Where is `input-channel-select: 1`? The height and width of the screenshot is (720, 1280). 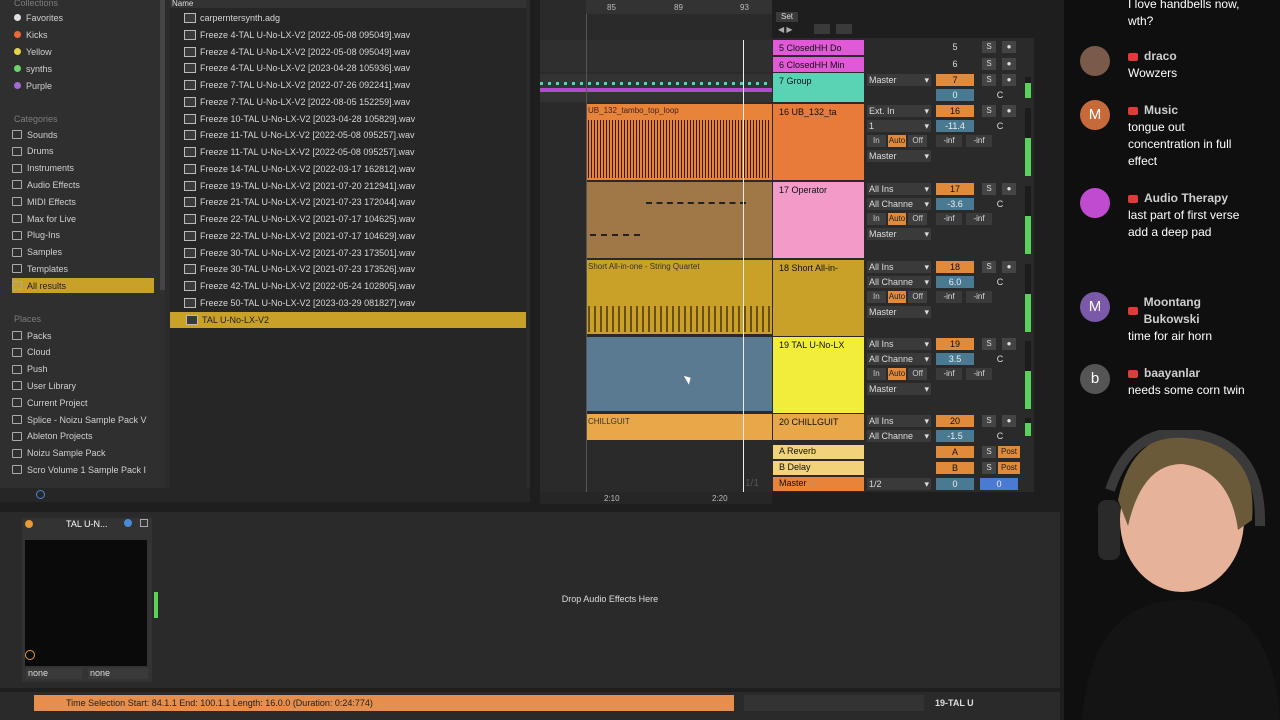 input-channel-select: 1 is located at coordinates (899, 126).